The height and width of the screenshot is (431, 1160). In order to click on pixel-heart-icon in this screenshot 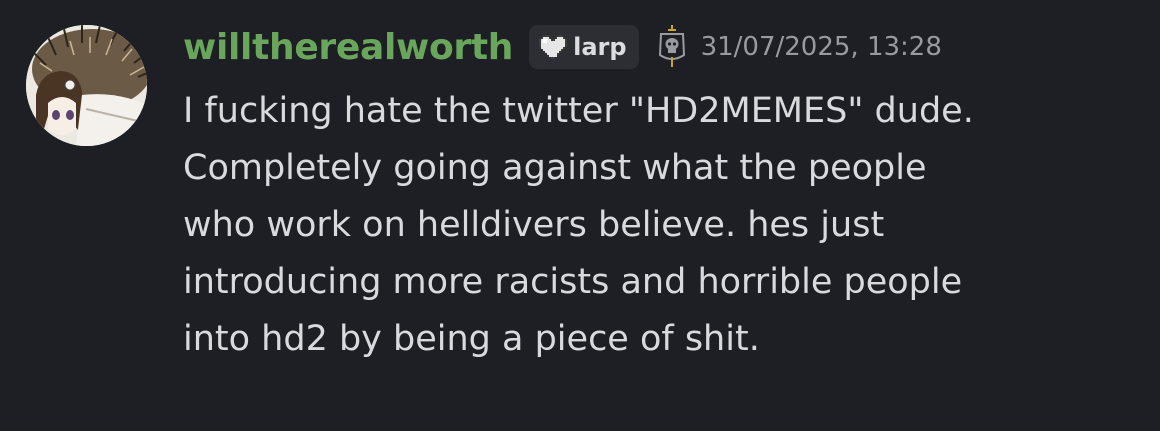, I will do `click(553, 47)`.